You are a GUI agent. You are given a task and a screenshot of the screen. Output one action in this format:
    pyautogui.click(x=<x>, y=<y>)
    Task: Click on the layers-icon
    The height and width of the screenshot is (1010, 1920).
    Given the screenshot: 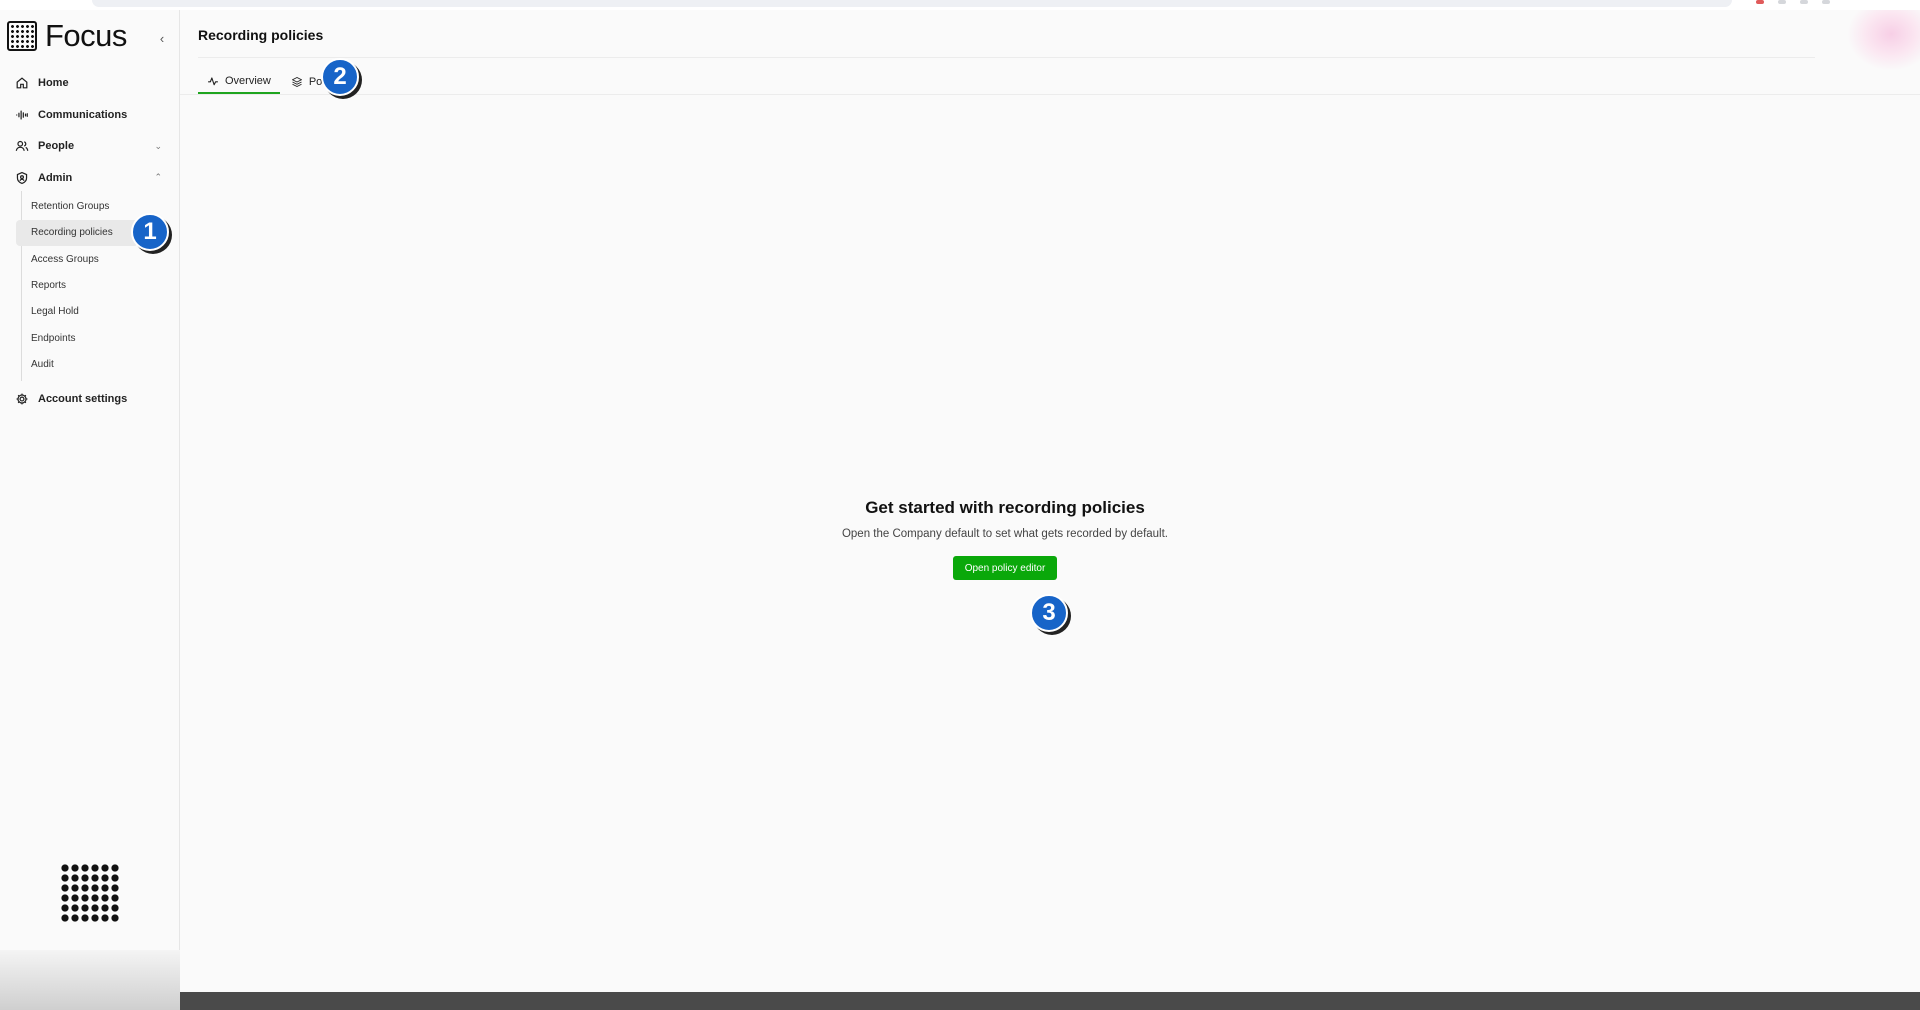 What is the action you would take?
    pyautogui.click(x=296, y=82)
    